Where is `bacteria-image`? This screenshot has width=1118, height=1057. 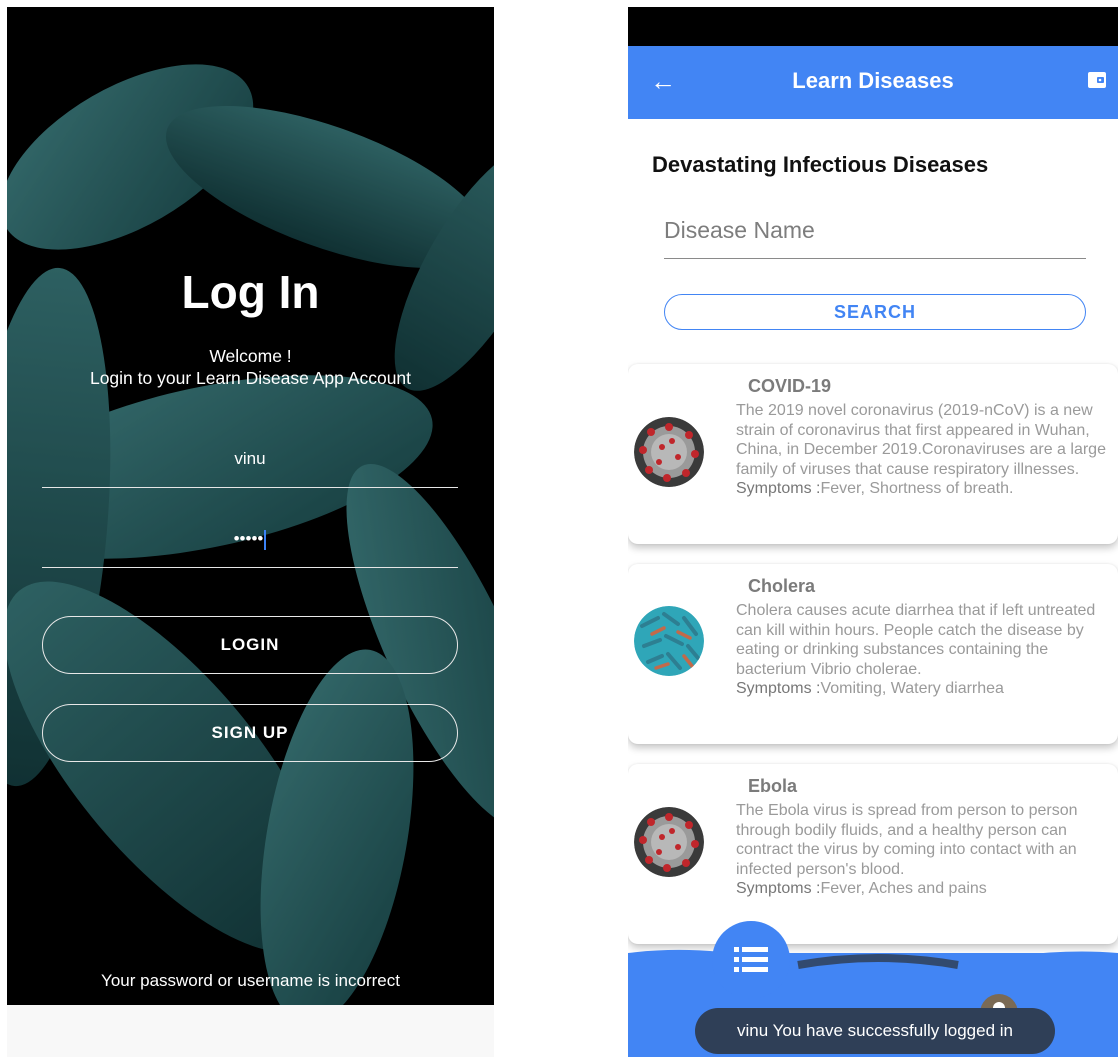 bacteria-image is located at coordinates (669, 641).